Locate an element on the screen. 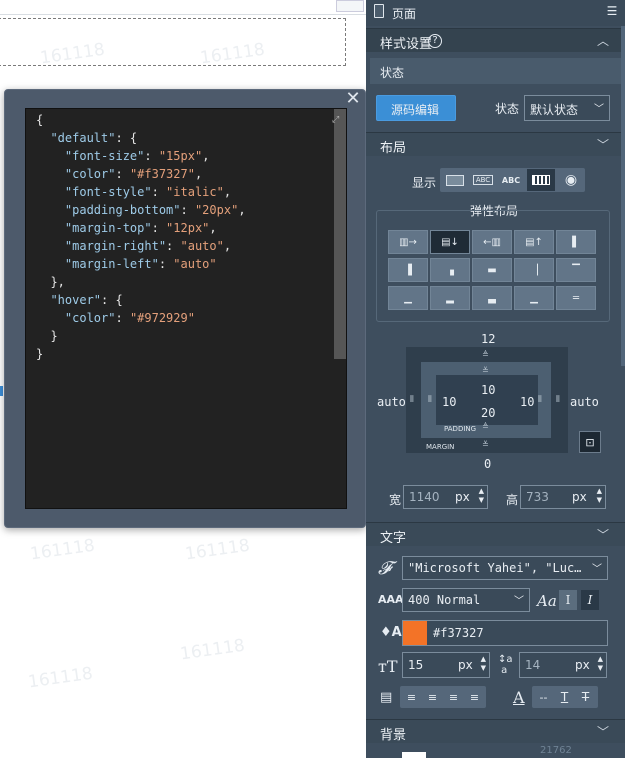 The height and width of the screenshot is (758, 625). align-left-icon: ≡ is located at coordinates (411, 697).